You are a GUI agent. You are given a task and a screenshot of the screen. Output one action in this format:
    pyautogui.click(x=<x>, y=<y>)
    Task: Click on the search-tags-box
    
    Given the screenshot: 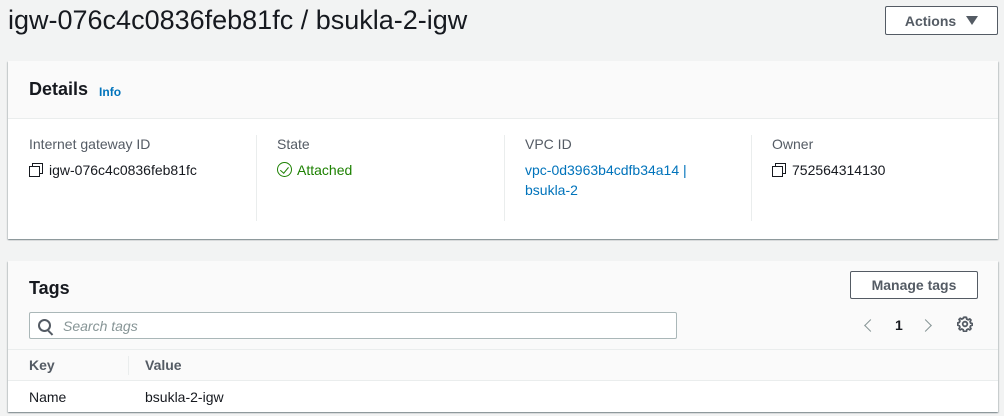 What is the action you would take?
    pyautogui.click(x=353, y=325)
    